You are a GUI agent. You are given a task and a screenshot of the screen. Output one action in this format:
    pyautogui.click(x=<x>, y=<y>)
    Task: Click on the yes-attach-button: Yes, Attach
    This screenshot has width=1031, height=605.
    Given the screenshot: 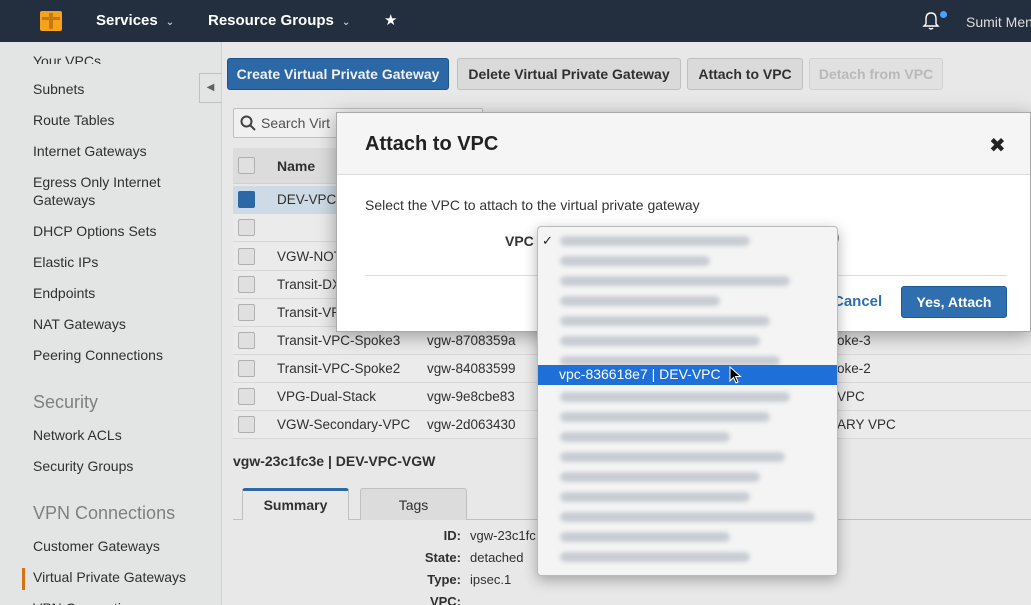 What is the action you would take?
    pyautogui.click(x=954, y=302)
    